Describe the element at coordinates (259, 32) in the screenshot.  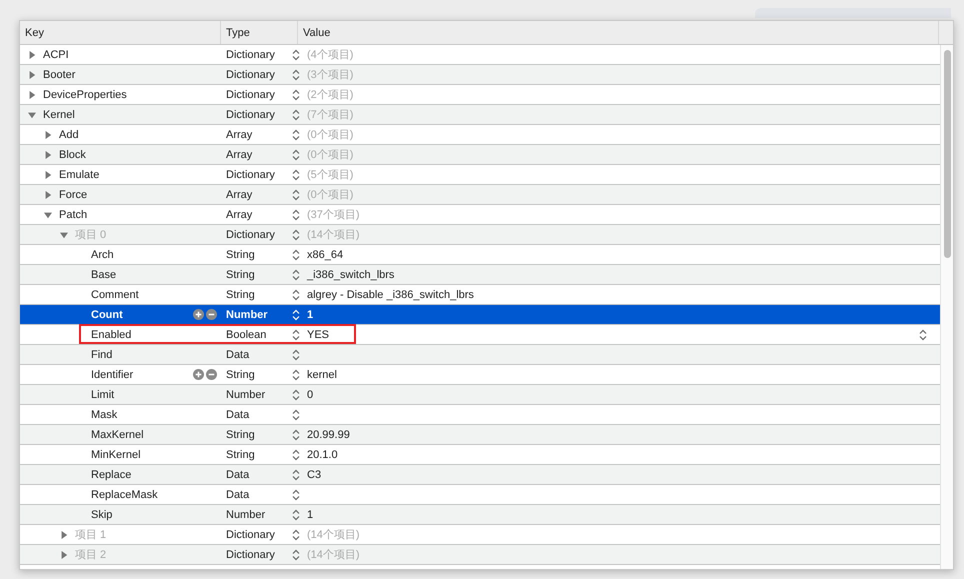
I see `column-header: Type` at that location.